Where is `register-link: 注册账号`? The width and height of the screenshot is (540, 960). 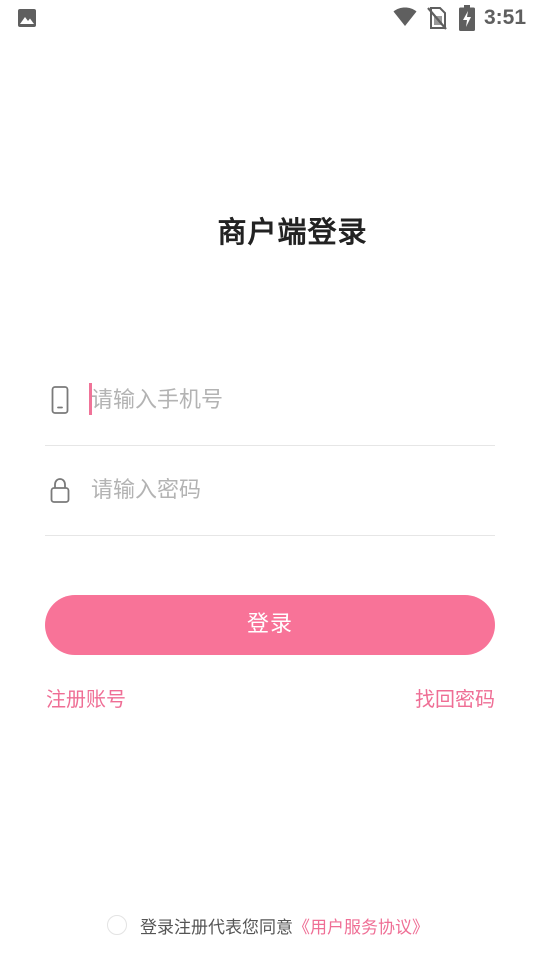
register-link: 注册账号 is located at coordinates (86, 699).